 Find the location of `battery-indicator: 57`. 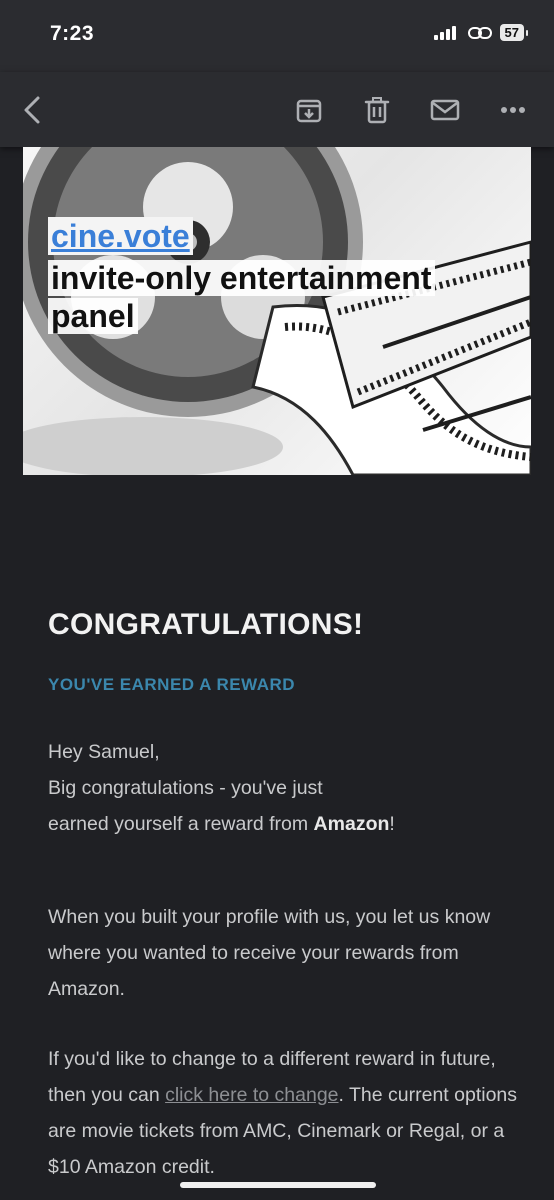

battery-indicator: 57 is located at coordinates (514, 32).